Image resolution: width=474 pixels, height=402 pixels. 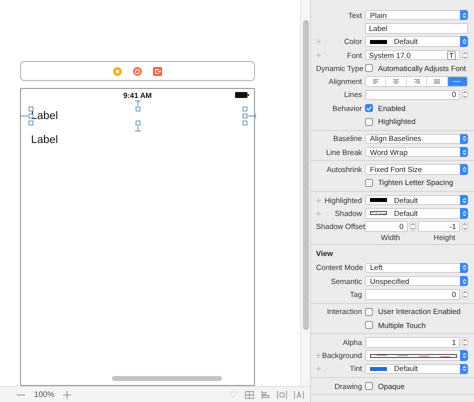 What do you see at coordinates (305, 175) in the screenshot?
I see `vertical-scrollbar` at bounding box center [305, 175].